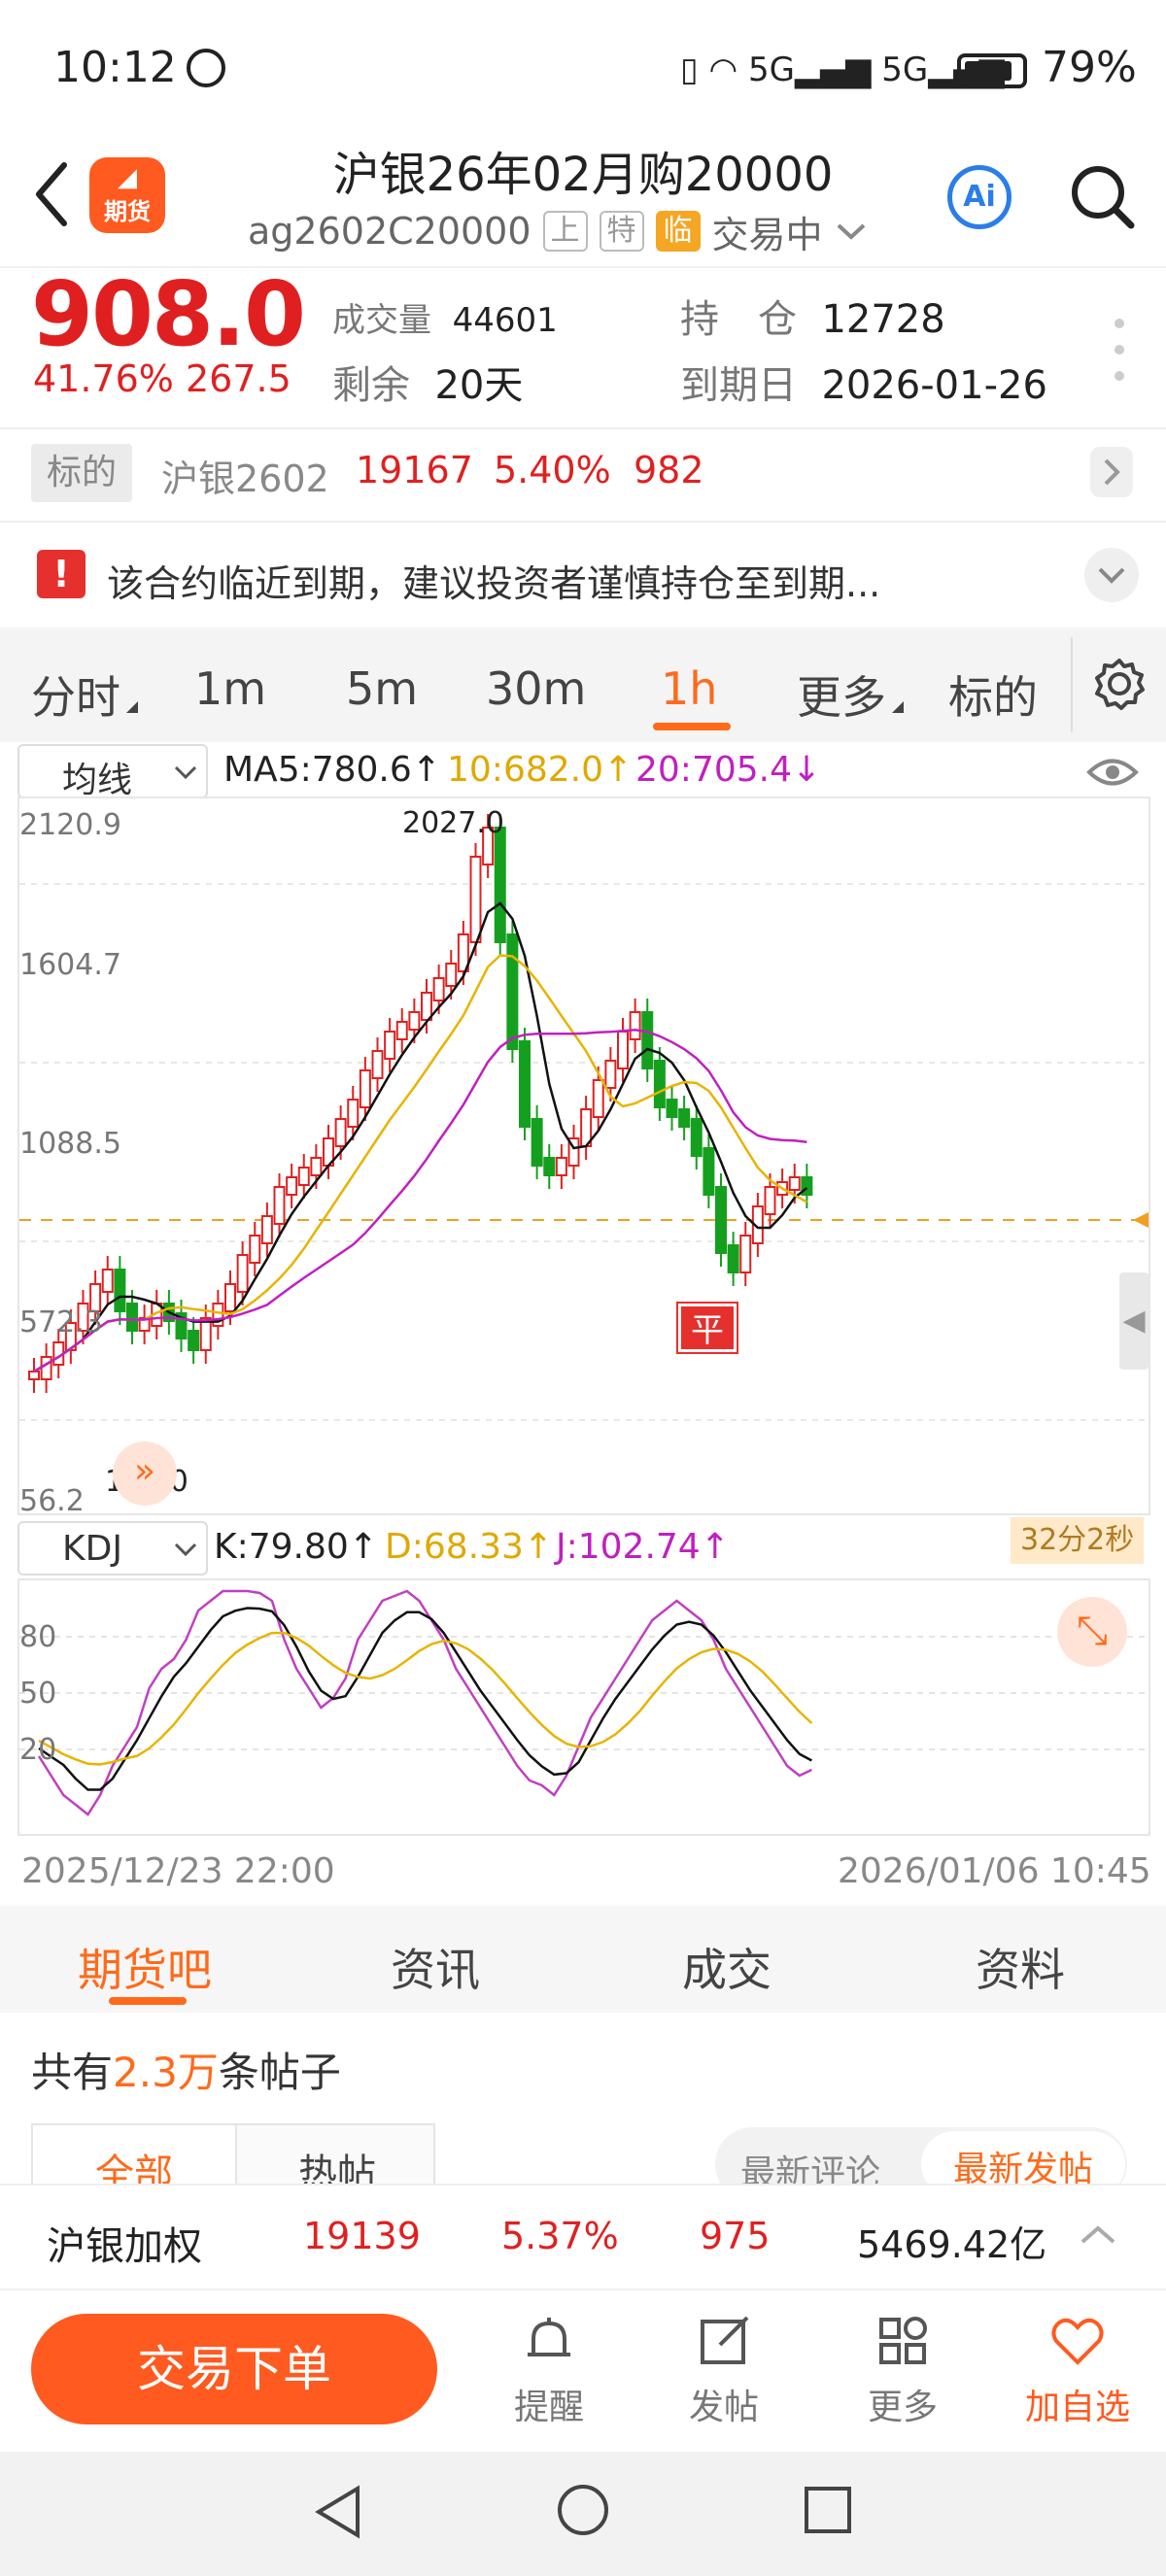 This screenshot has height=2576, width=1166. I want to click on period-tabs: 分时 1m 5m 30m 1h 更多 标的, so click(583, 684).